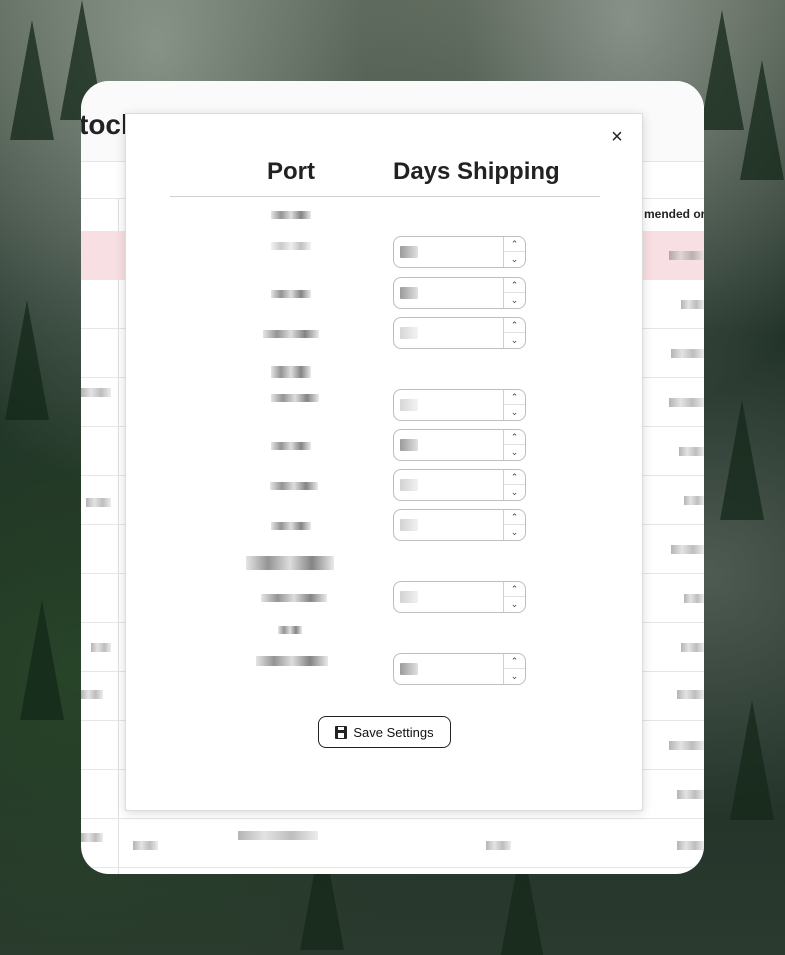 The height and width of the screenshot is (955, 785). I want to click on close-icon: ×, so click(617, 137).